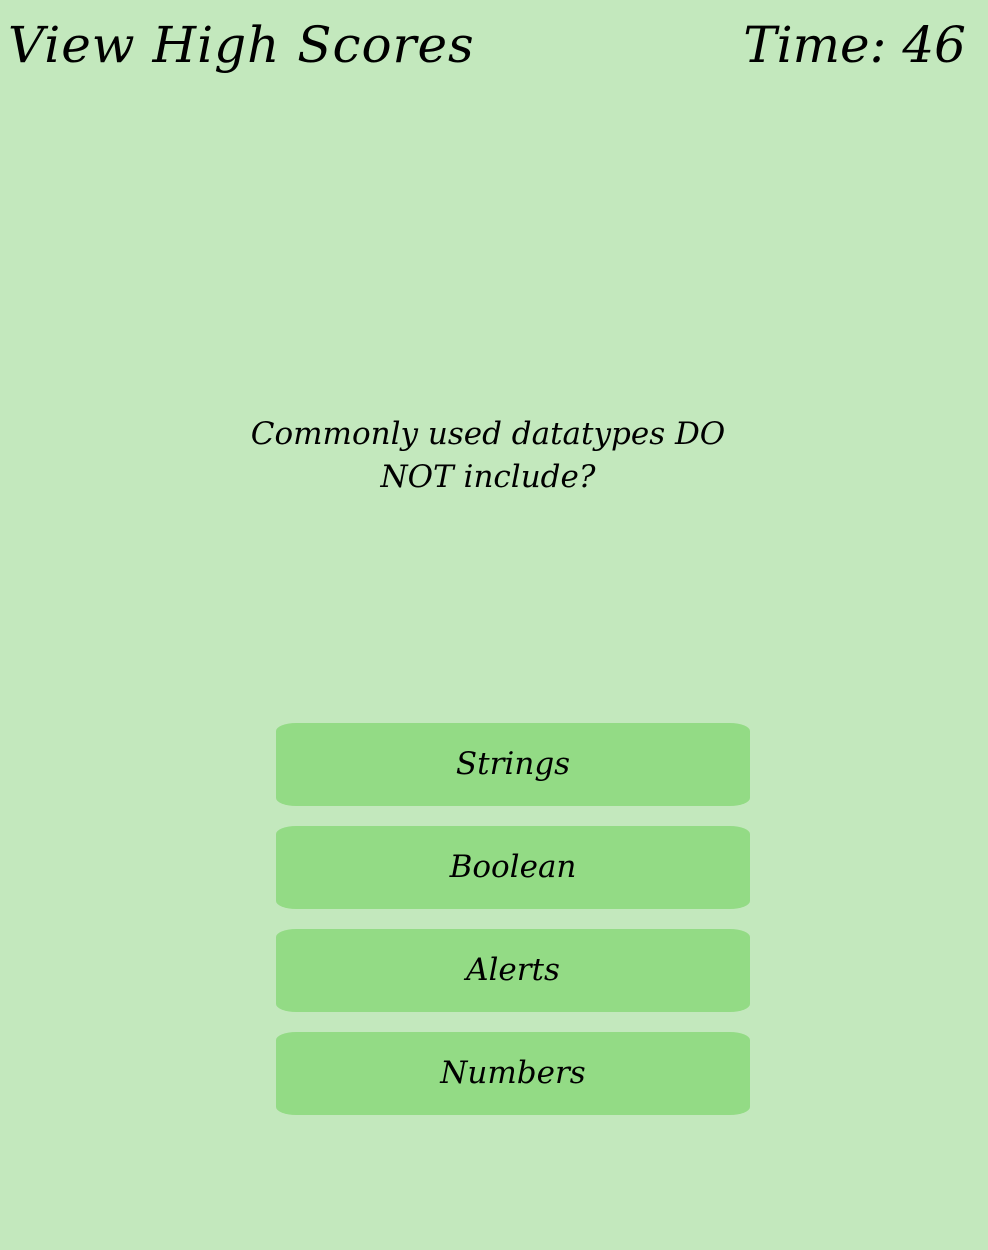 This screenshot has width=988, height=1250. I want to click on header: View High Scores Time: 46, so click(494, 46).